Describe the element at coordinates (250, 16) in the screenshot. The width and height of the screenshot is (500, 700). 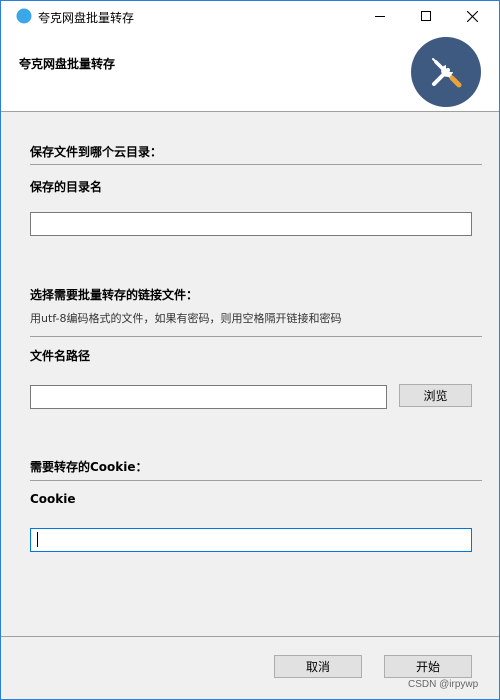
I see `title-bar: 夸克网盘批量转存` at that location.